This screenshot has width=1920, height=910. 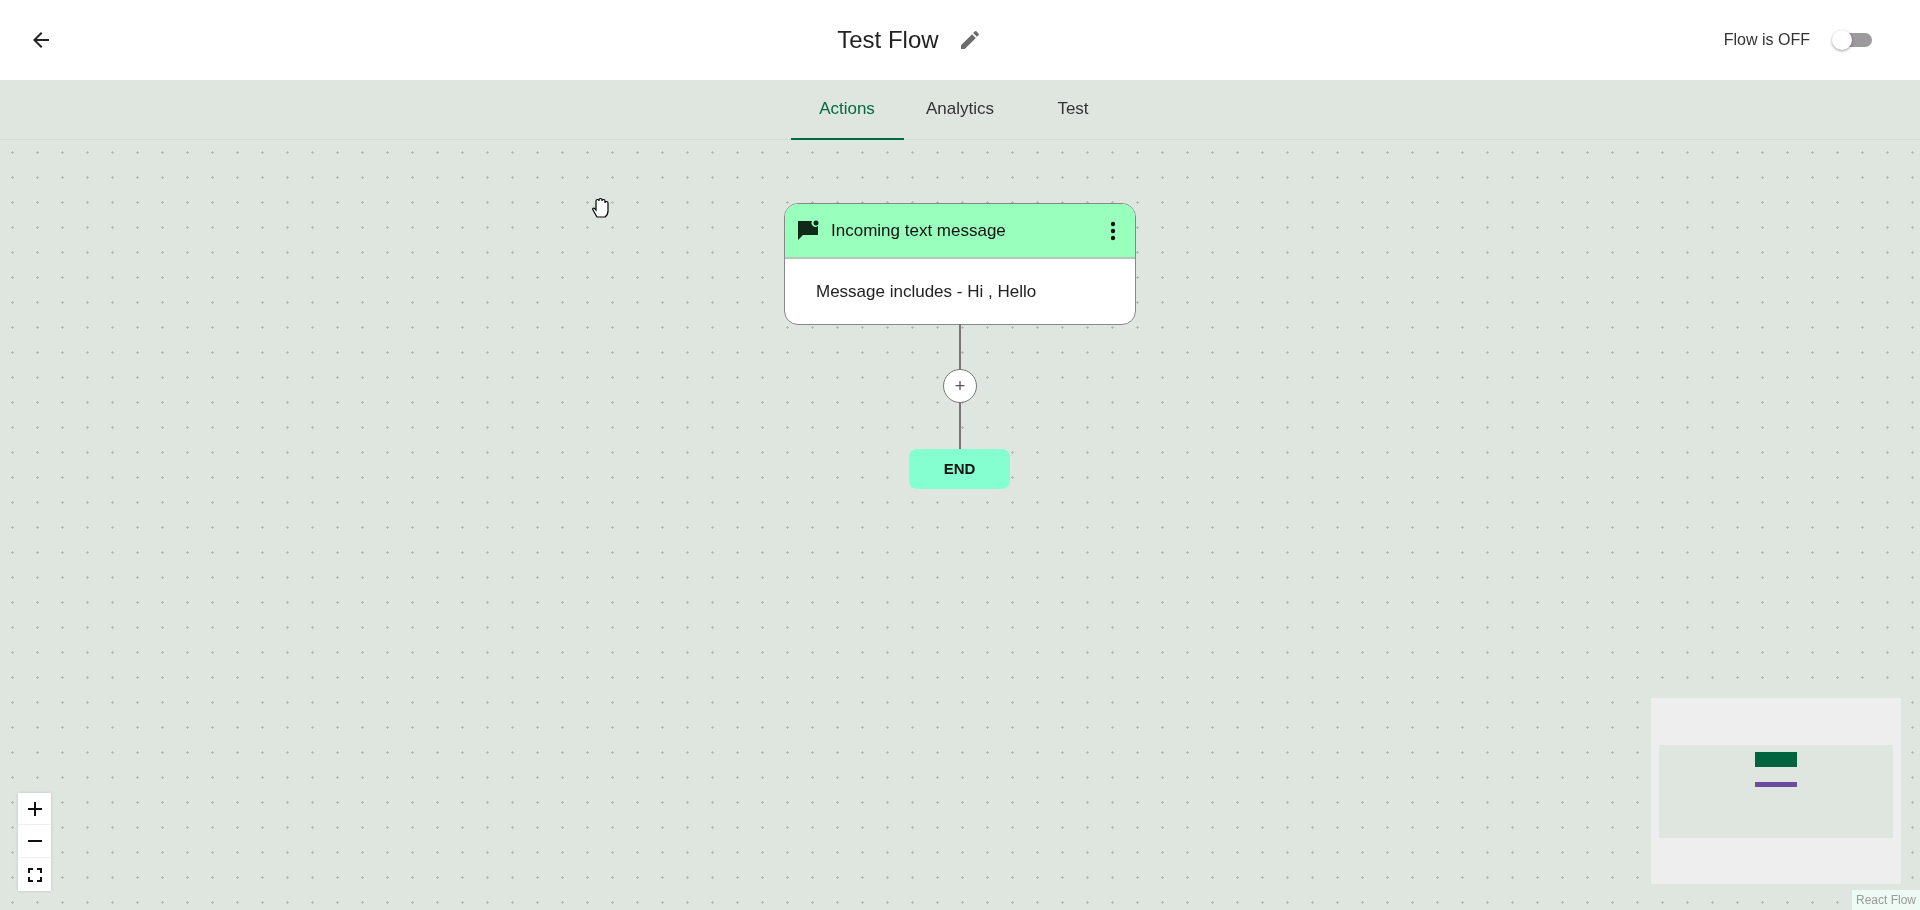 What do you see at coordinates (34, 808) in the screenshot?
I see `plus-icon` at bounding box center [34, 808].